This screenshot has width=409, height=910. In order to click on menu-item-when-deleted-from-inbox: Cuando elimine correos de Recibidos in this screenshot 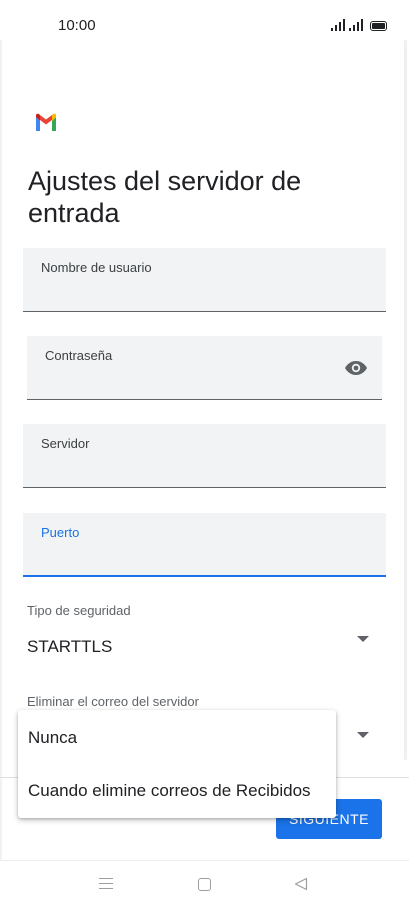, I will do `click(177, 791)`.